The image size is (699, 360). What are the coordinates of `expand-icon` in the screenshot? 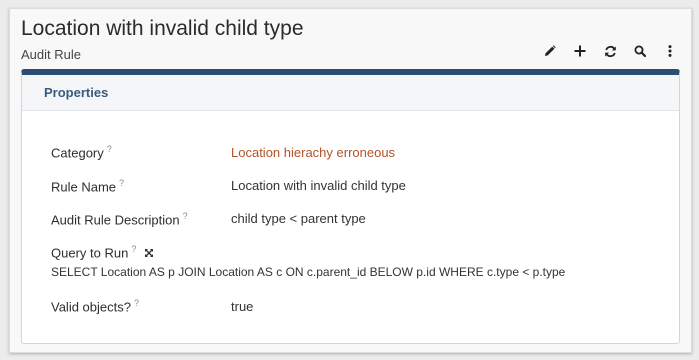 It's located at (149, 253).